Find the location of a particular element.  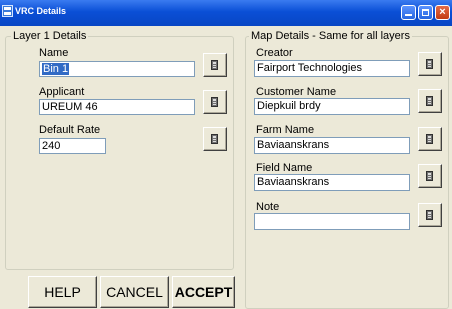

window-app-icon is located at coordinates (7, 11).